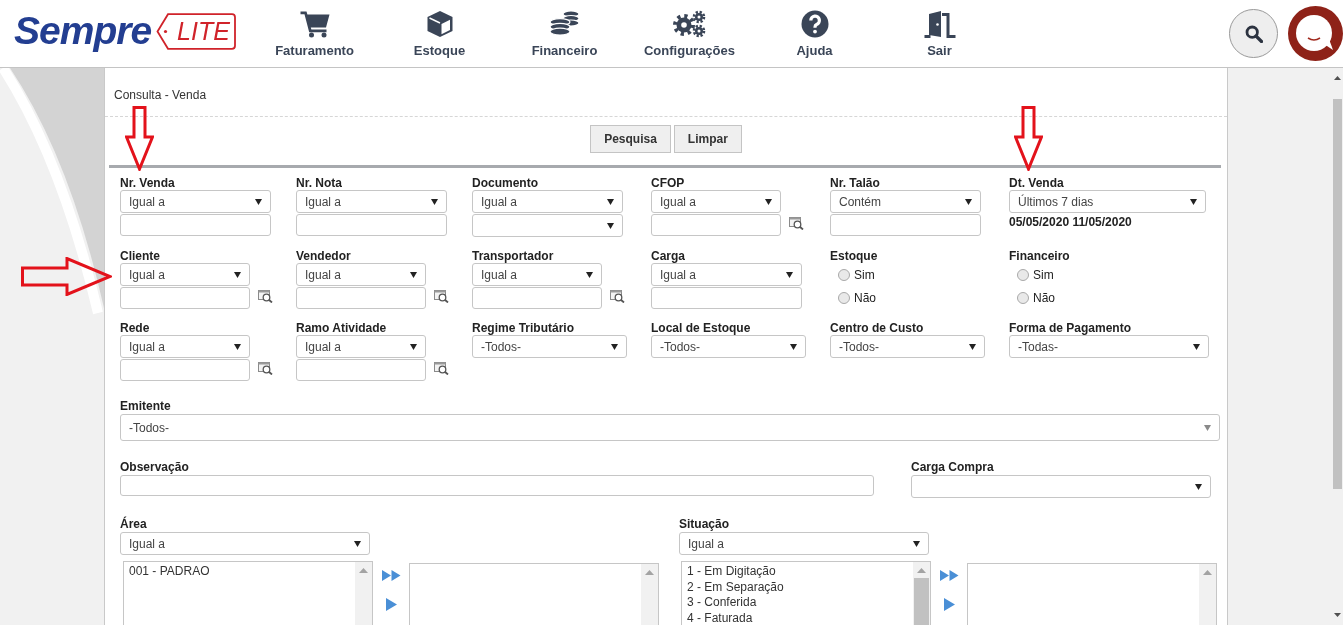 This screenshot has width=1343, height=625. Describe the element at coordinates (689, 24) in the screenshot. I see `gears-icon` at that location.